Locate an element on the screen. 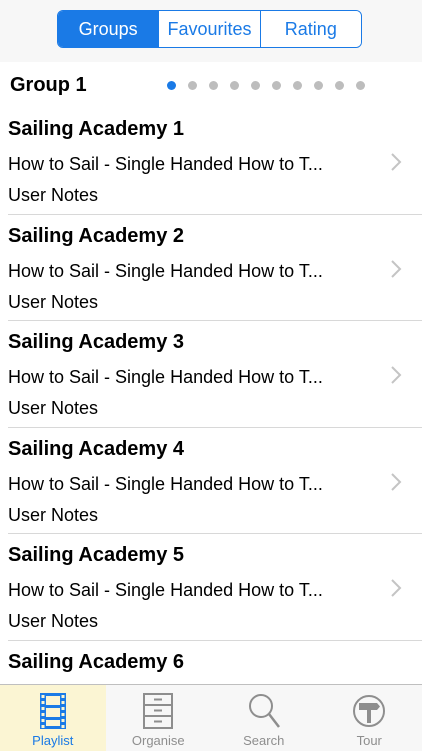  segment-rating: Rating is located at coordinates (310, 29).